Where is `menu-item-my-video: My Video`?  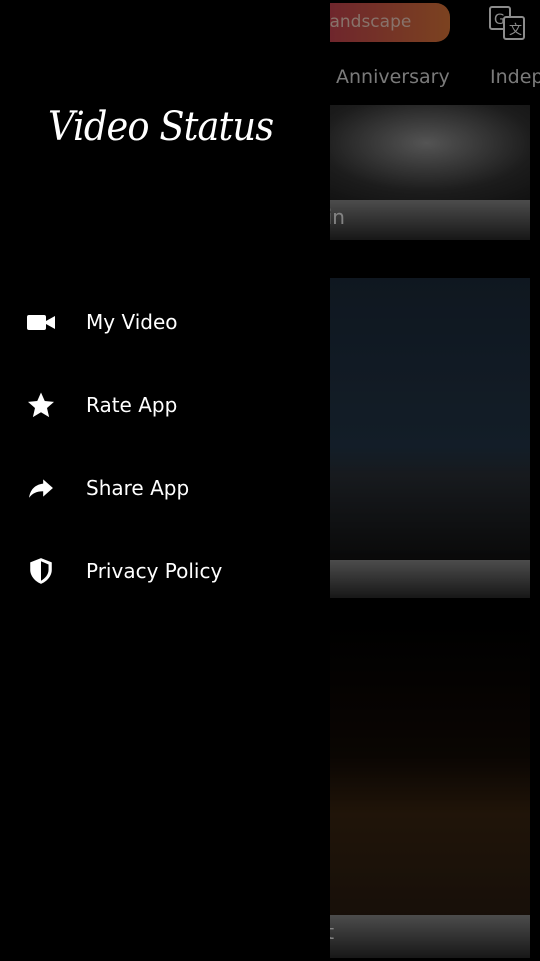 menu-item-my-video: My Video is located at coordinates (165, 322).